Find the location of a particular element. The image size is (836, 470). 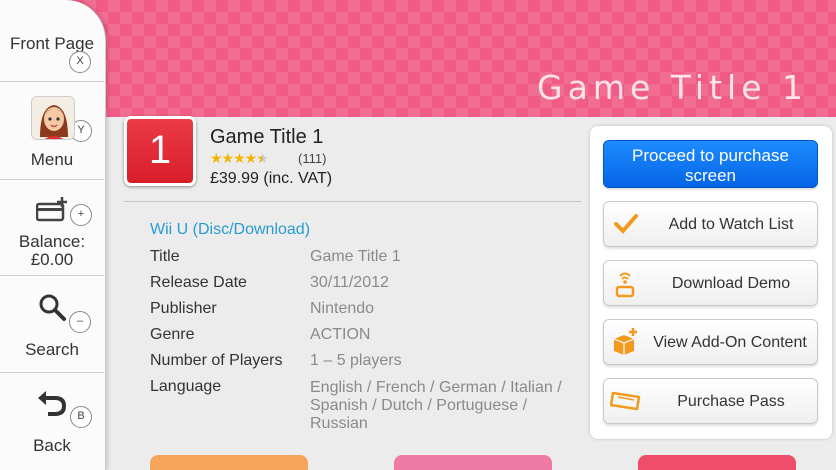

add-to-watch-list-button: Add to Watch List is located at coordinates (710, 224).